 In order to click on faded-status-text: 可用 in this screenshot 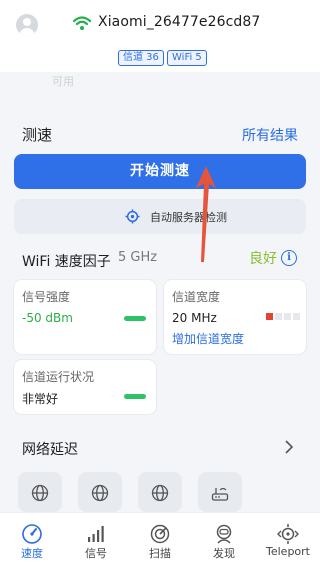, I will do `click(63, 81)`.